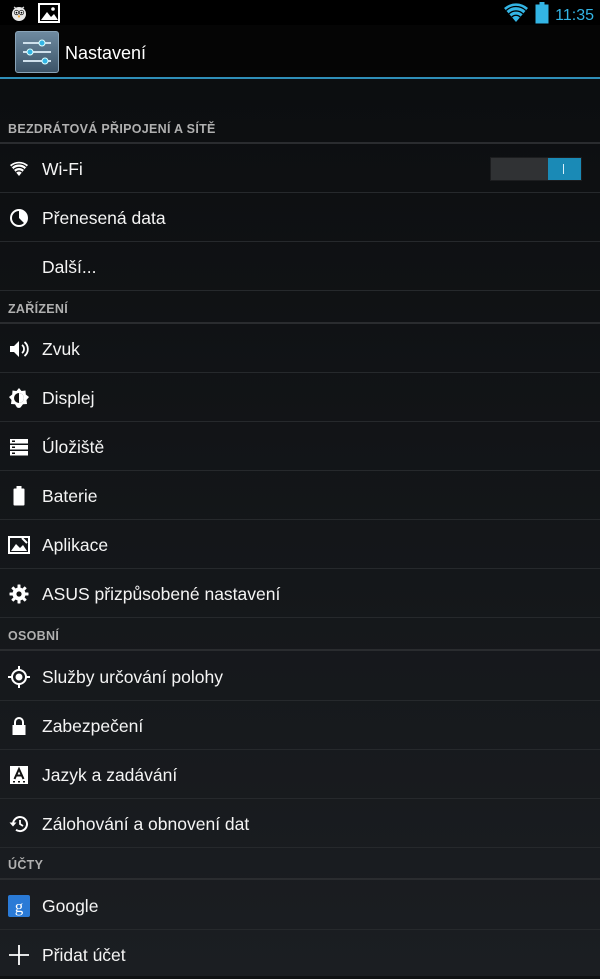 This screenshot has height=979, width=600. I want to click on settings-item-add-account: Přidat účet, so click(300, 954).